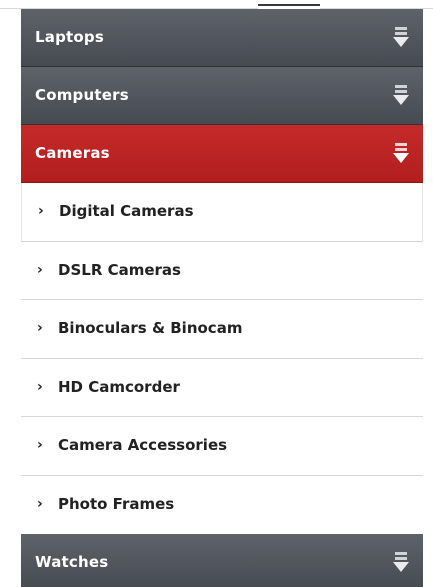 The width and height of the screenshot is (433, 587). Describe the element at coordinates (222, 96) in the screenshot. I see `category-computers: Computers` at that location.